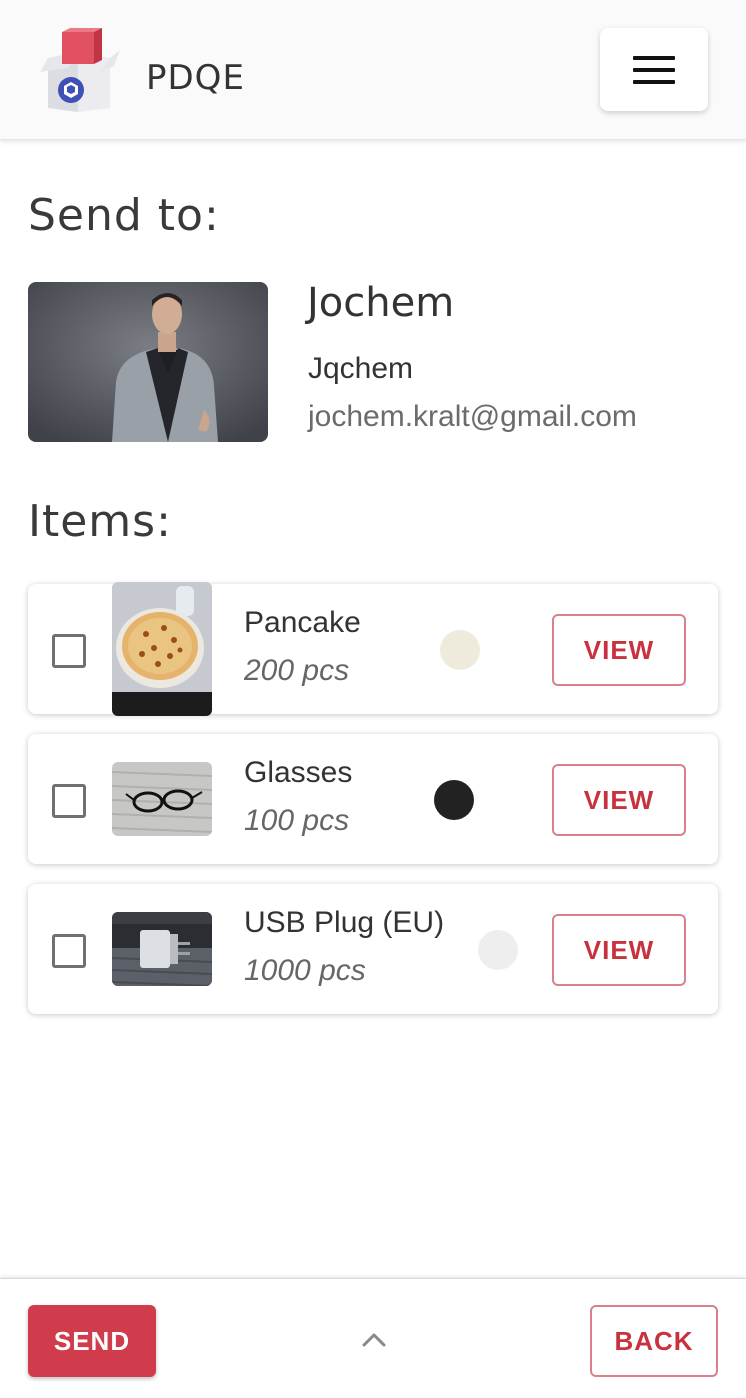 The width and height of the screenshot is (746, 1398). Describe the element at coordinates (654, 69) in the screenshot. I see `menu-button` at that location.